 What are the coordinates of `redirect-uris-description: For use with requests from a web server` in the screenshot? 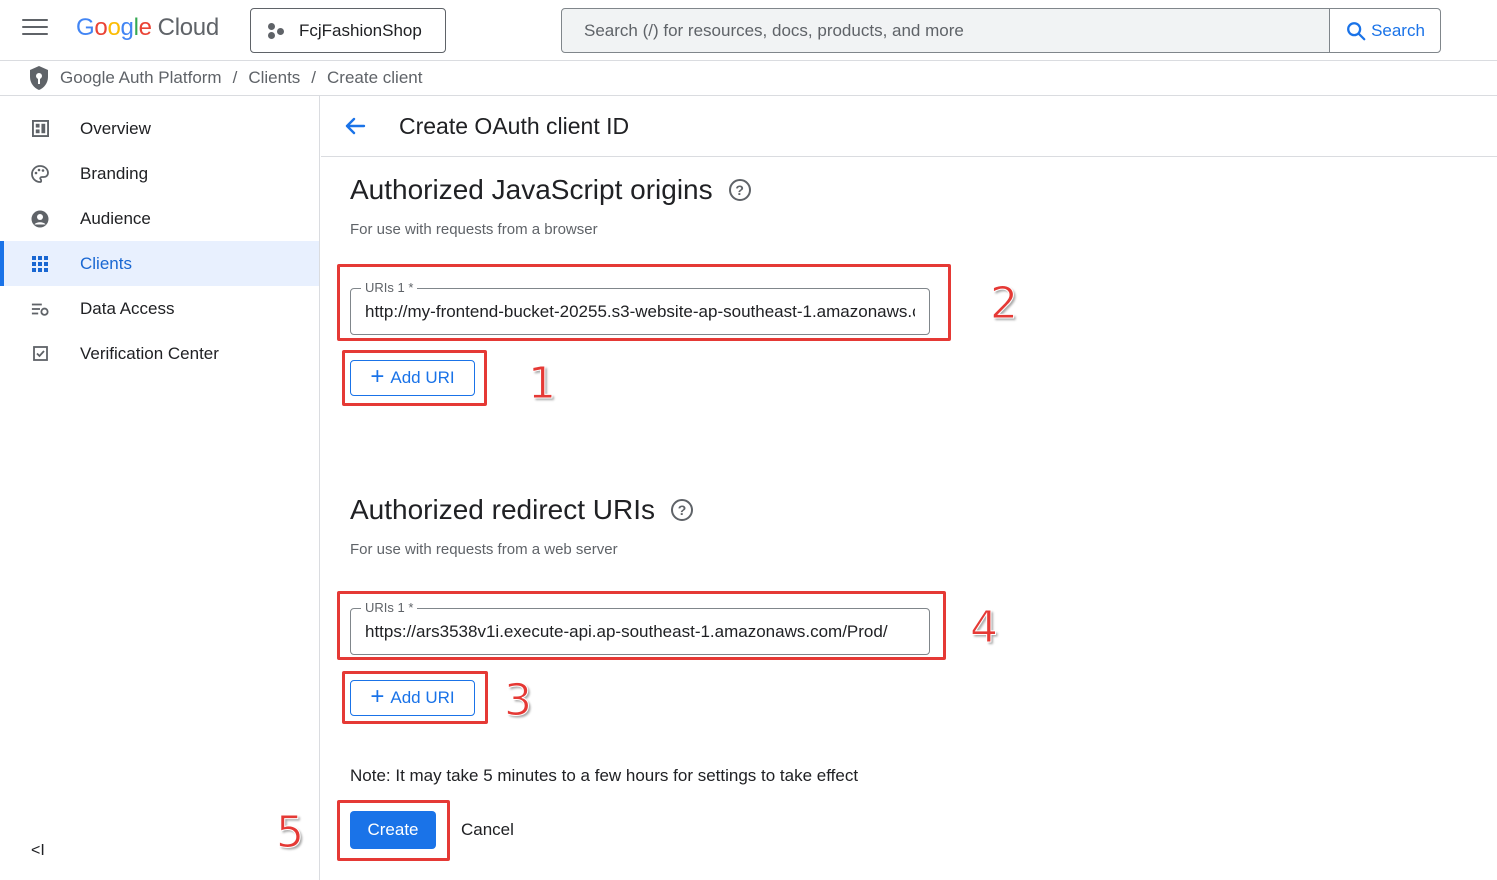 It's located at (484, 549).